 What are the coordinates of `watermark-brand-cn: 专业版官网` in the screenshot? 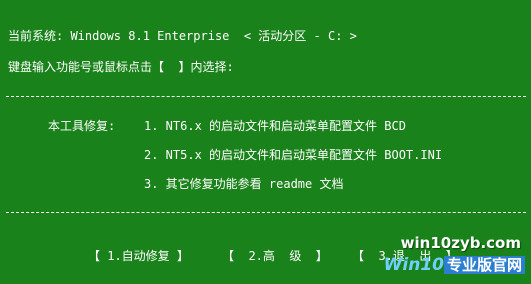 It's located at (484, 265).